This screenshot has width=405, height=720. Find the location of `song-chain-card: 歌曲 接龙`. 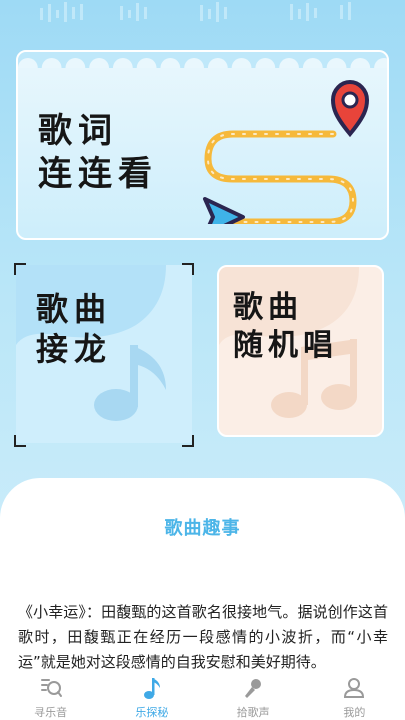

song-chain-card: 歌曲 接龙 is located at coordinates (104, 354).